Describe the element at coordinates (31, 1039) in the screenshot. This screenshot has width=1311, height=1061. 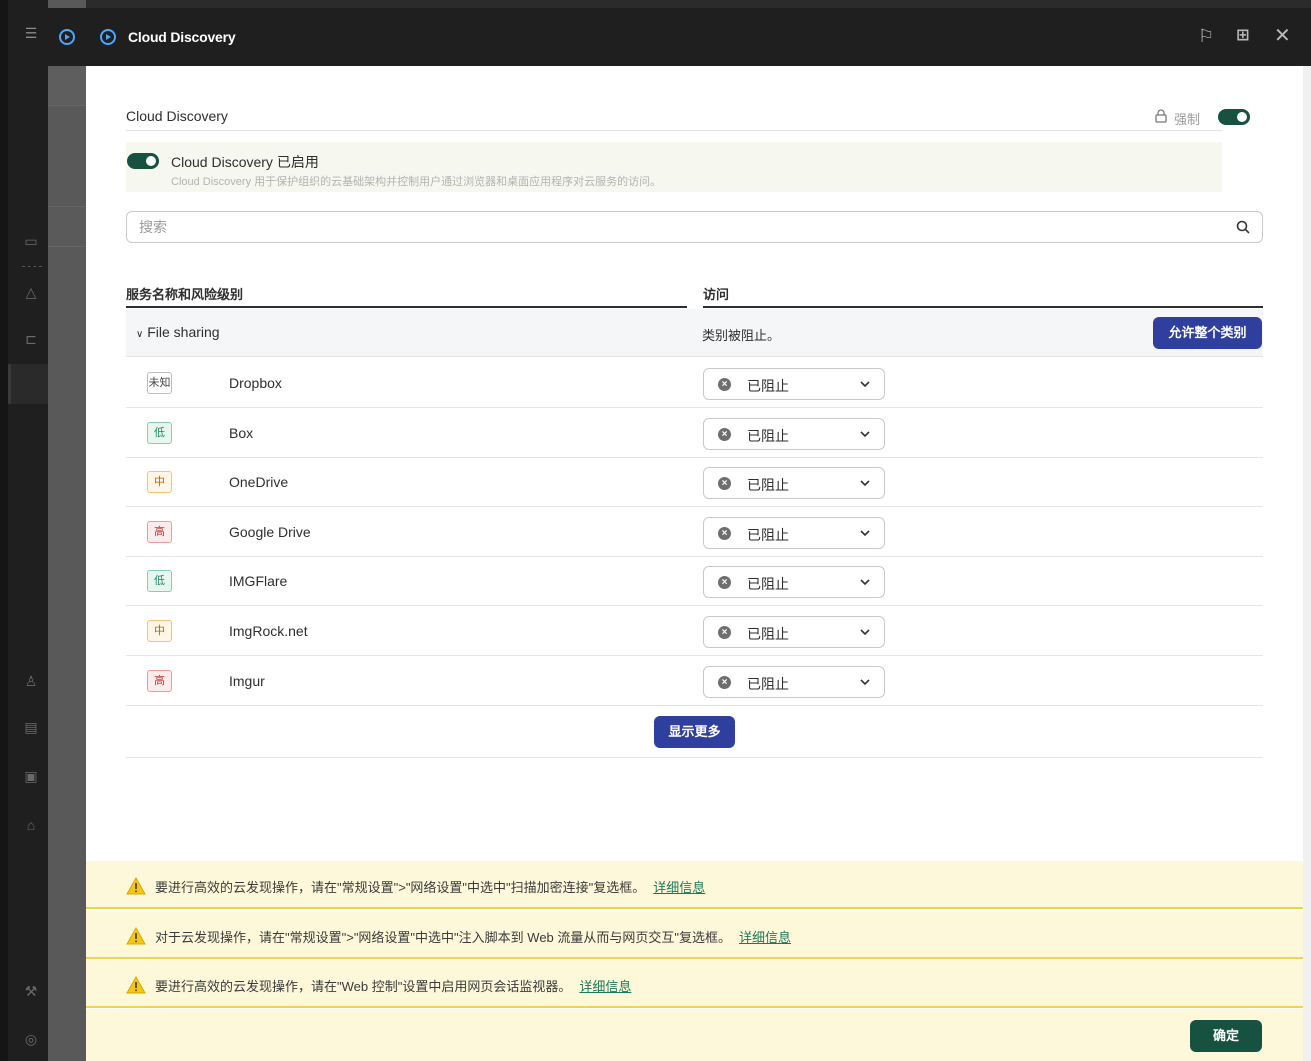
I see `account-circle-icon: ◎` at that location.